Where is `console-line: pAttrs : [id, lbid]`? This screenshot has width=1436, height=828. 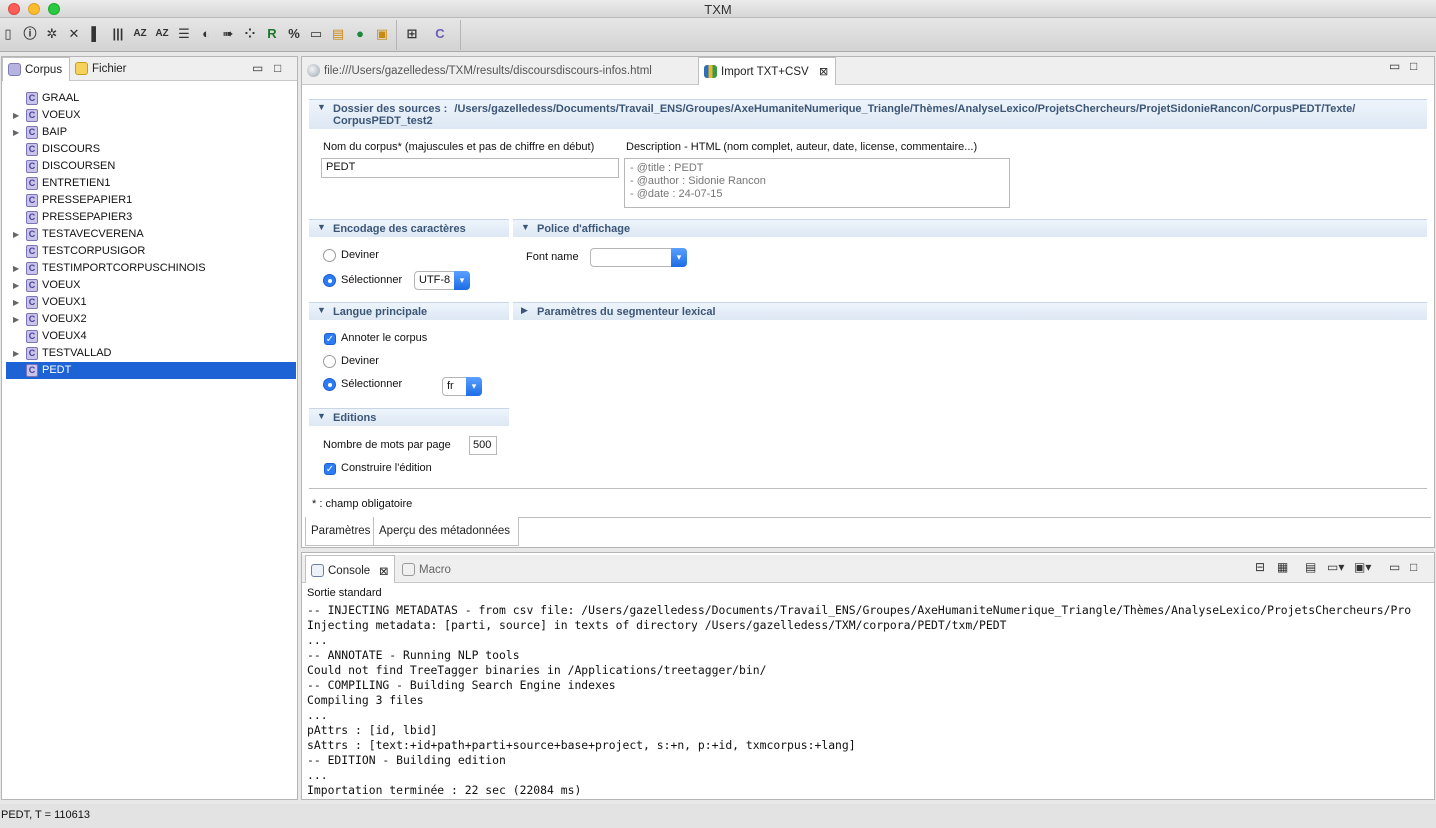
console-line: pAttrs : [id, lbid] is located at coordinates (372, 730).